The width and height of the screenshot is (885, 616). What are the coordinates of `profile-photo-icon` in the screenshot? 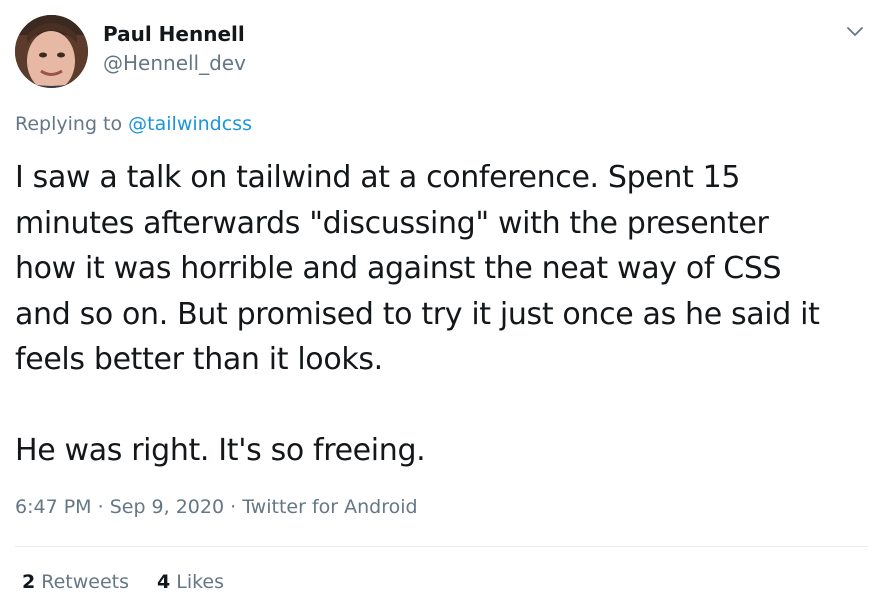 It's located at (51, 51).